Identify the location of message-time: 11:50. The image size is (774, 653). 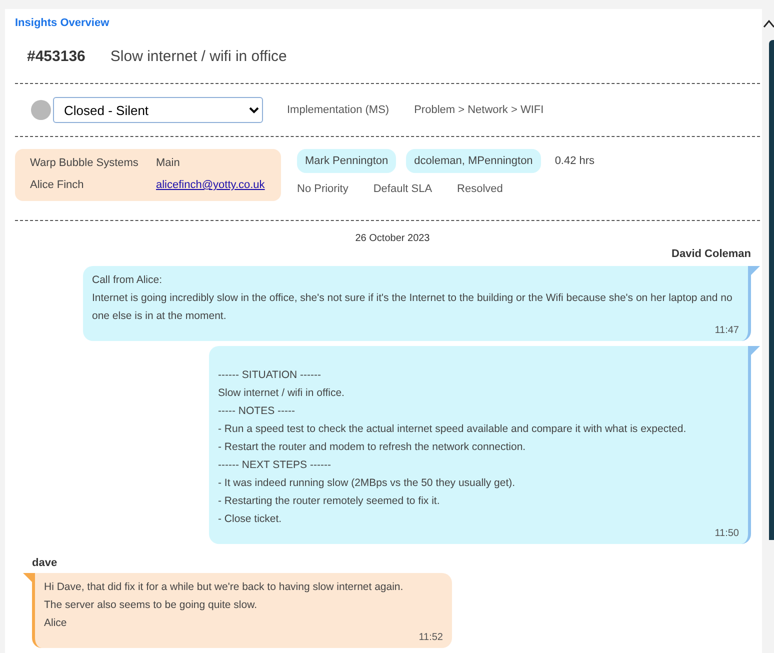
(726, 534).